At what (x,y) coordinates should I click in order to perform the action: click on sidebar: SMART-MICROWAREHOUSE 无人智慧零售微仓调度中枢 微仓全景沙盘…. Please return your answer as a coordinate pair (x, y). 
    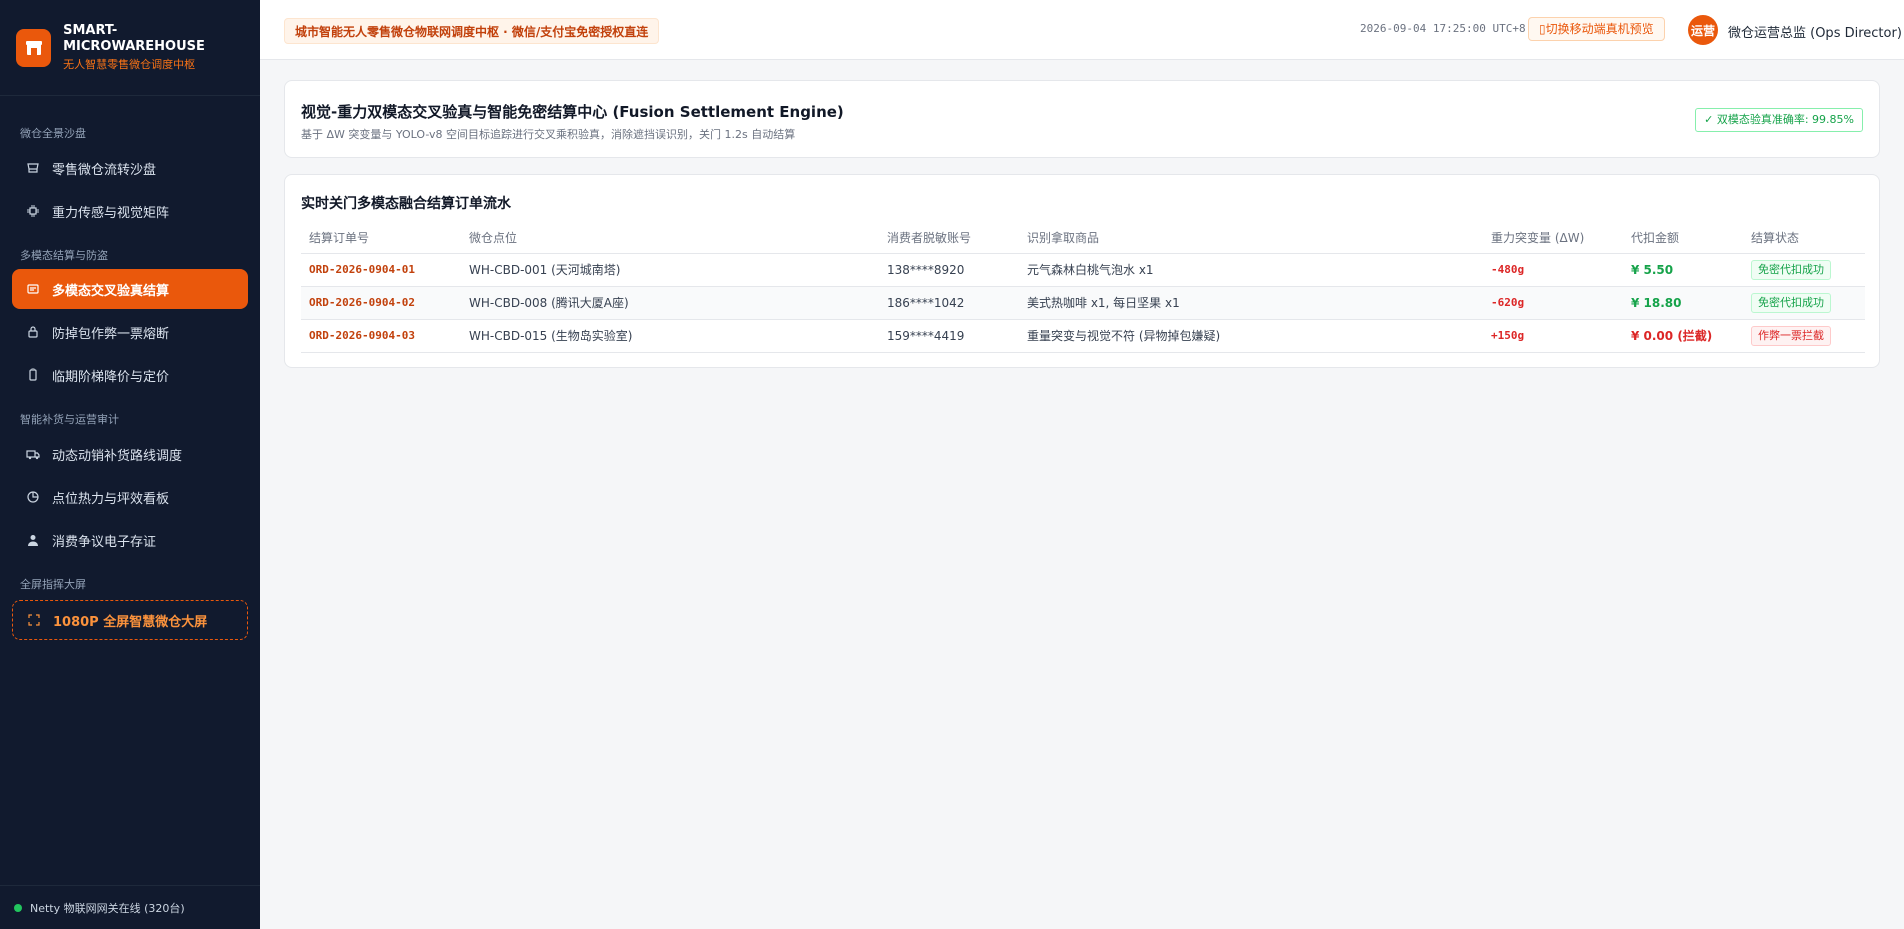
    Looking at the image, I should click on (130, 464).